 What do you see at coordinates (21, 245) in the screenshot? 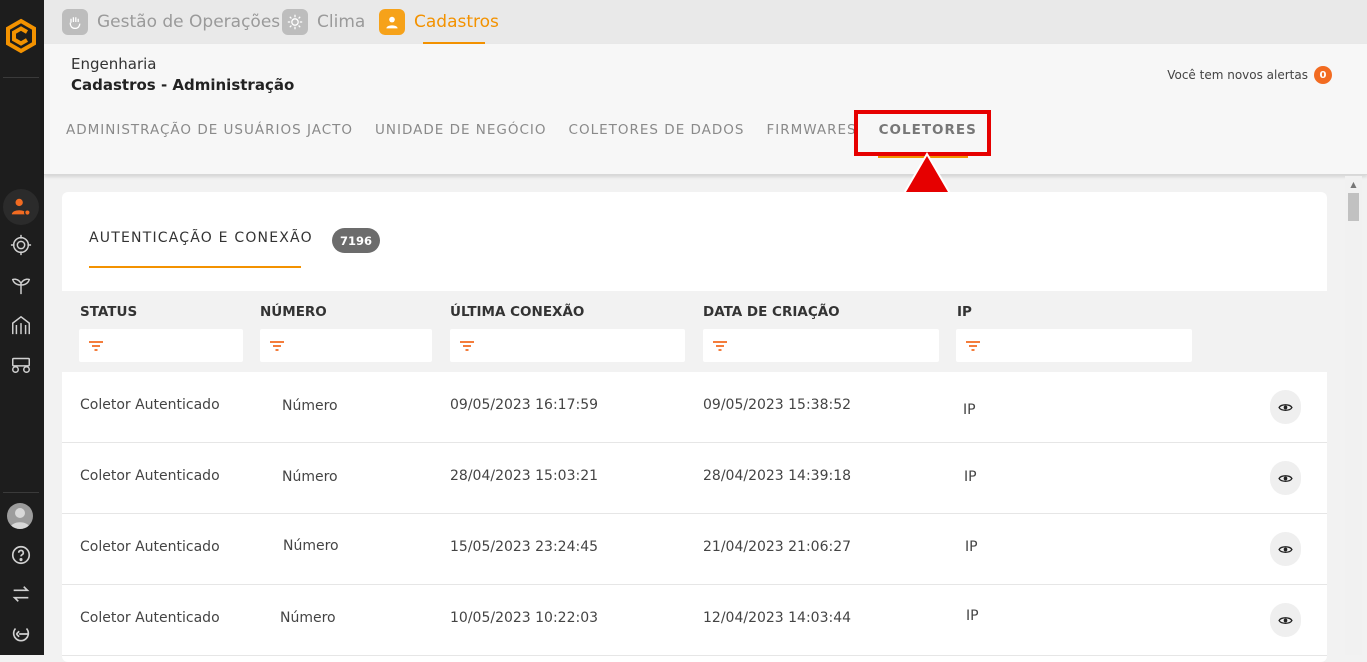
I see `target-settings-icon` at bounding box center [21, 245].